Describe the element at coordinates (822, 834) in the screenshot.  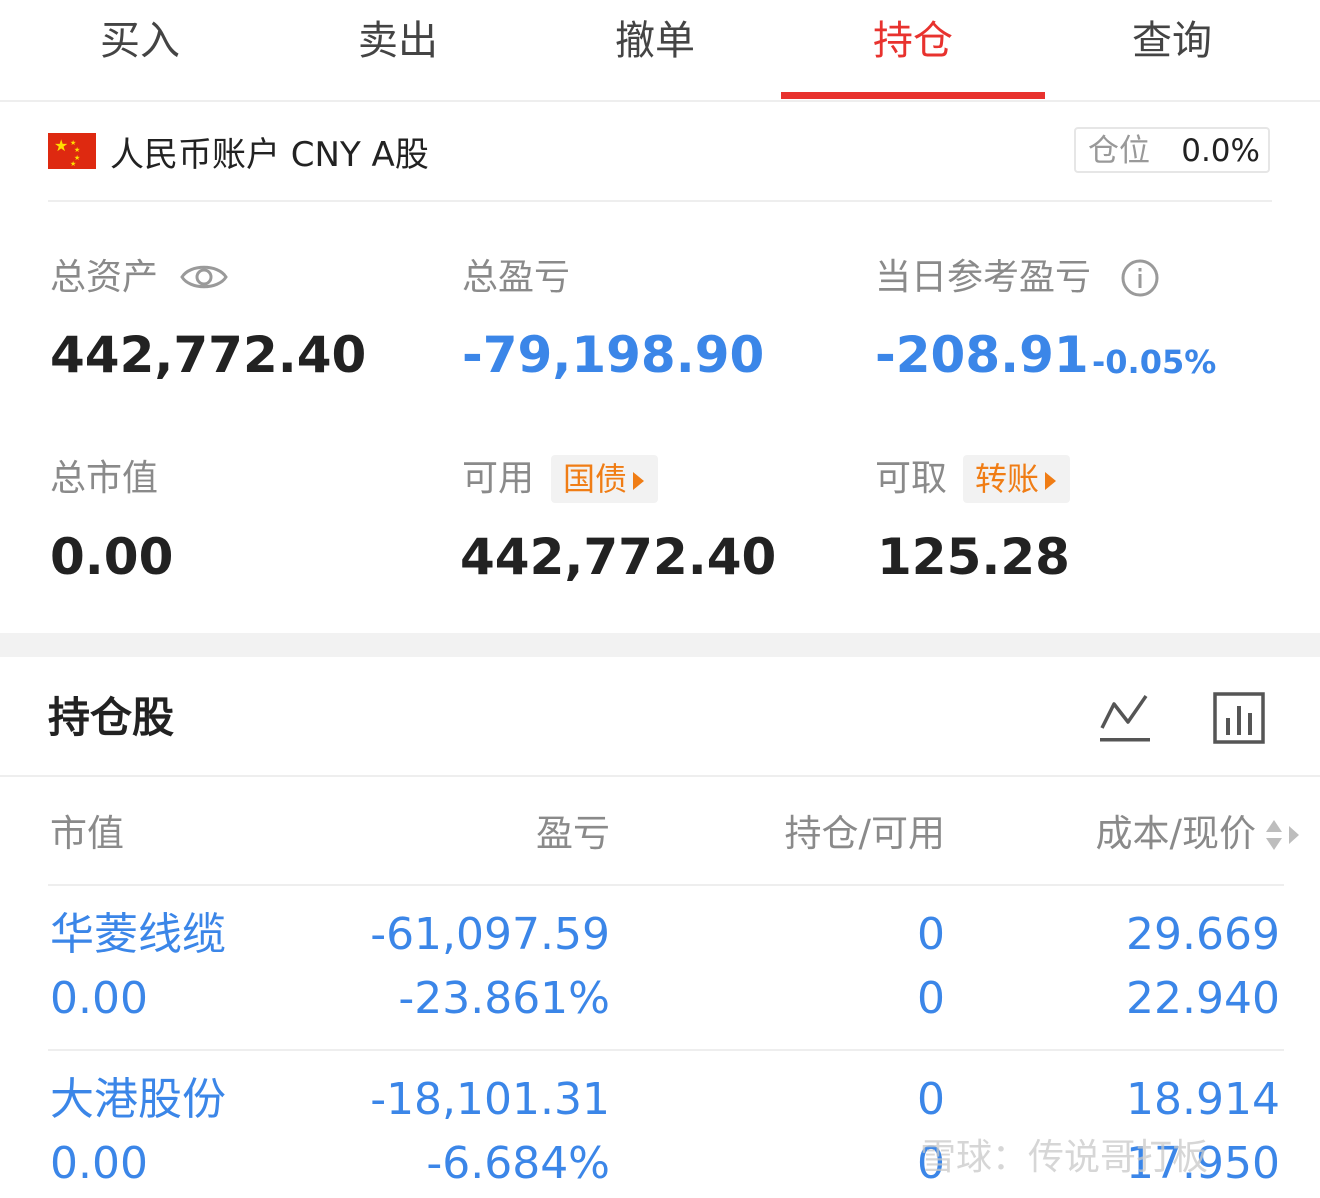
I see `column-header-position-available: 持仓/可用` at that location.